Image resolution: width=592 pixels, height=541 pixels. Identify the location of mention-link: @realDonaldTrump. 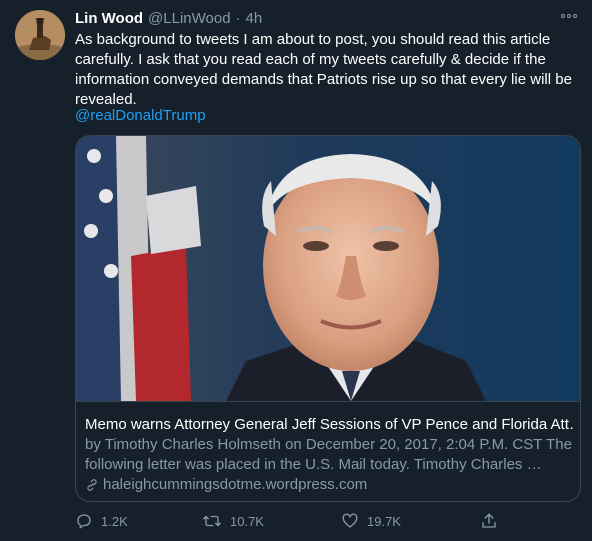
(140, 116).